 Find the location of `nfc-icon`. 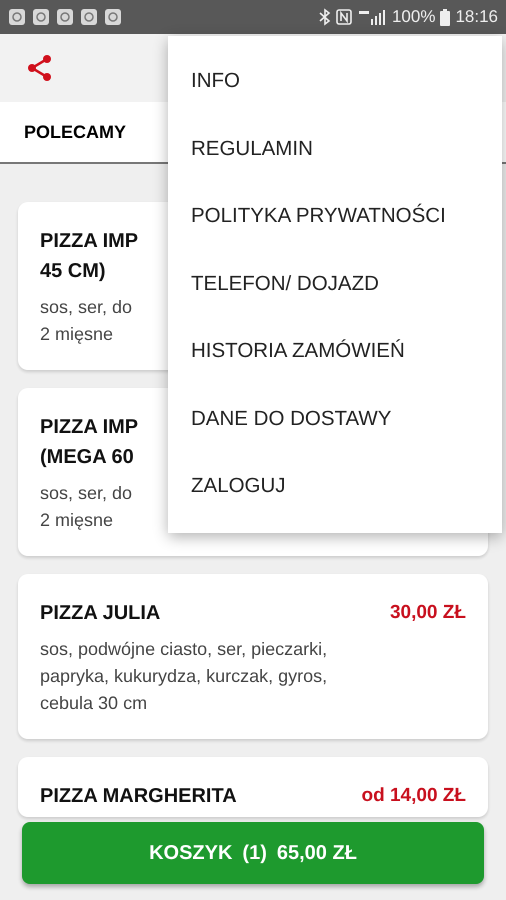

nfc-icon is located at coordinates (344, 17).